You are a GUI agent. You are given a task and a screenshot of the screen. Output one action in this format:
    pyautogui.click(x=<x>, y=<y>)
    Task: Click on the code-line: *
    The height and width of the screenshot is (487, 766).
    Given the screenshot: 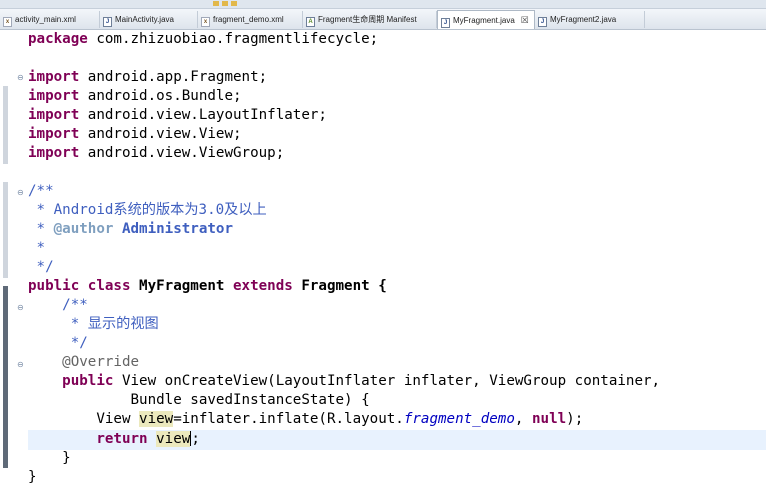 What is the action you would take?
    pyautogui.click(x=37, y=248)
    